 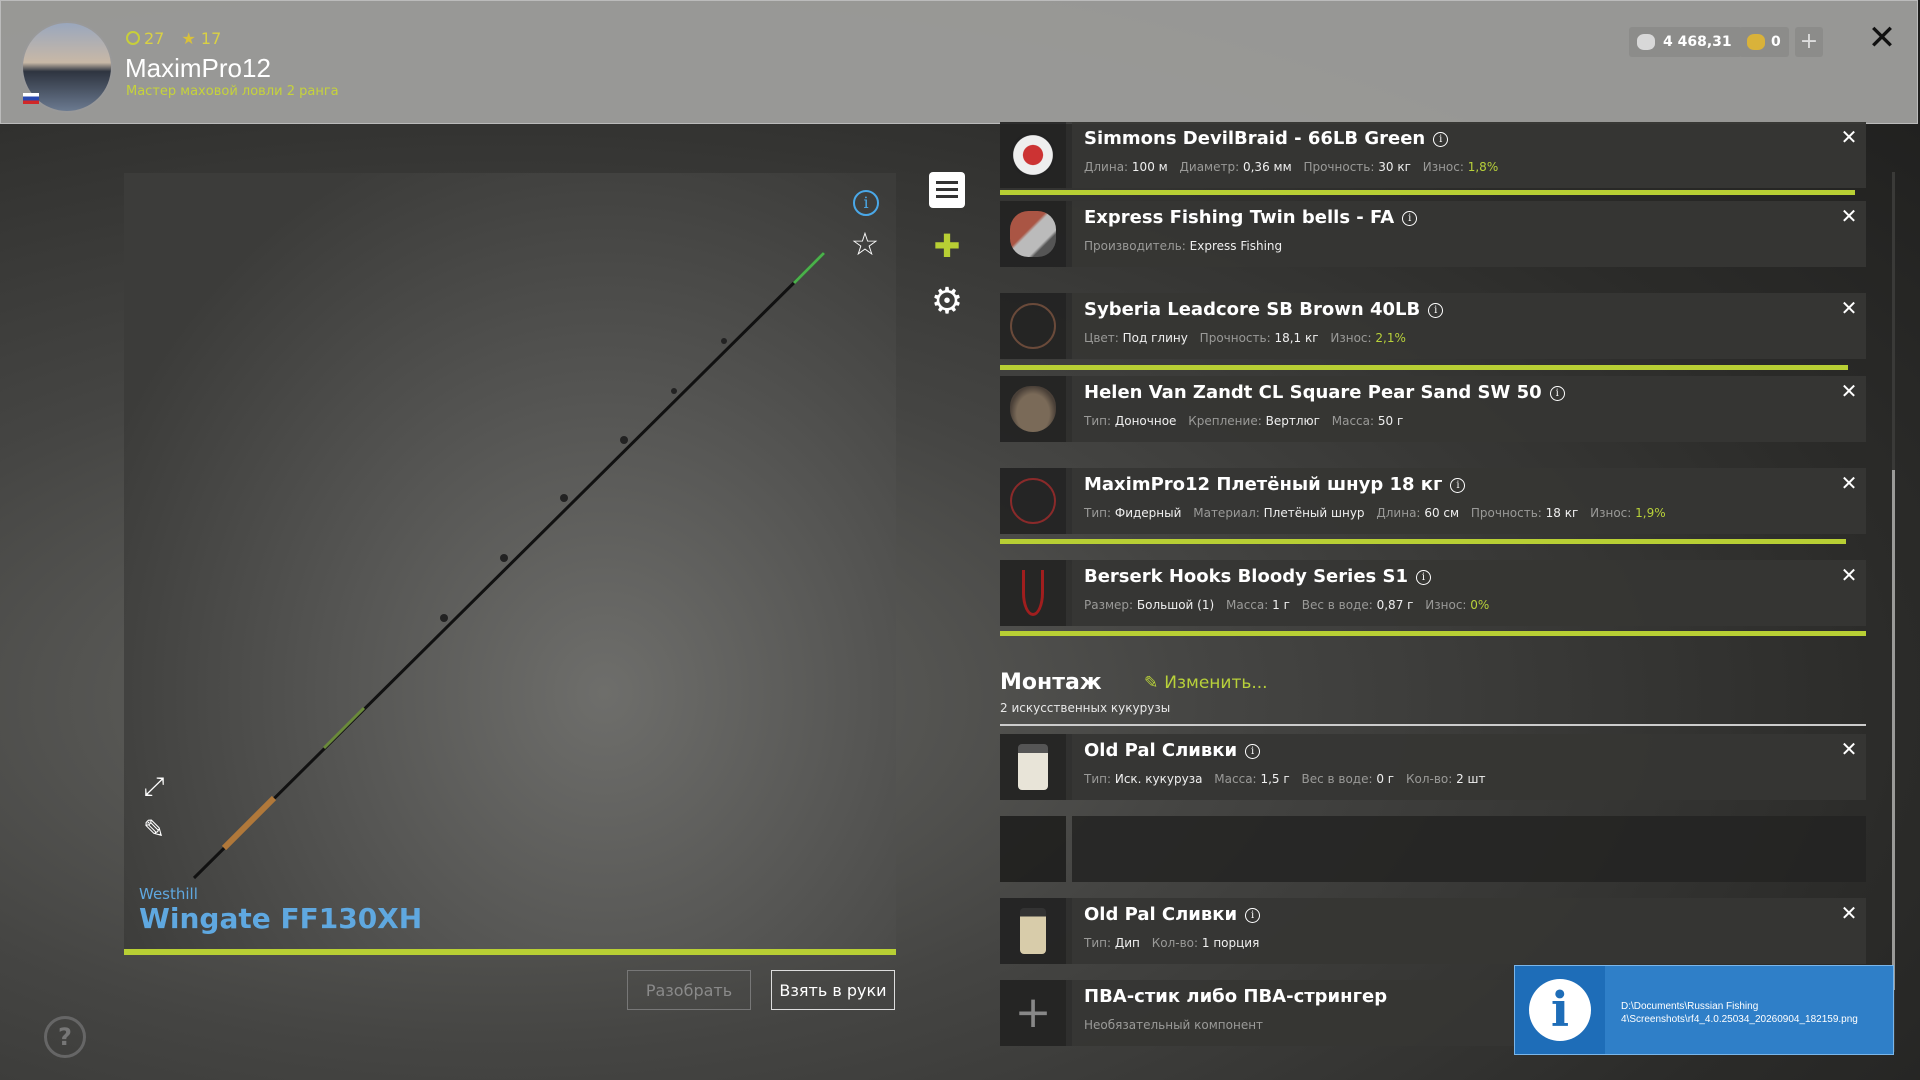 I want to click on prop-label: Размер:, so click(x=1109, y=605).